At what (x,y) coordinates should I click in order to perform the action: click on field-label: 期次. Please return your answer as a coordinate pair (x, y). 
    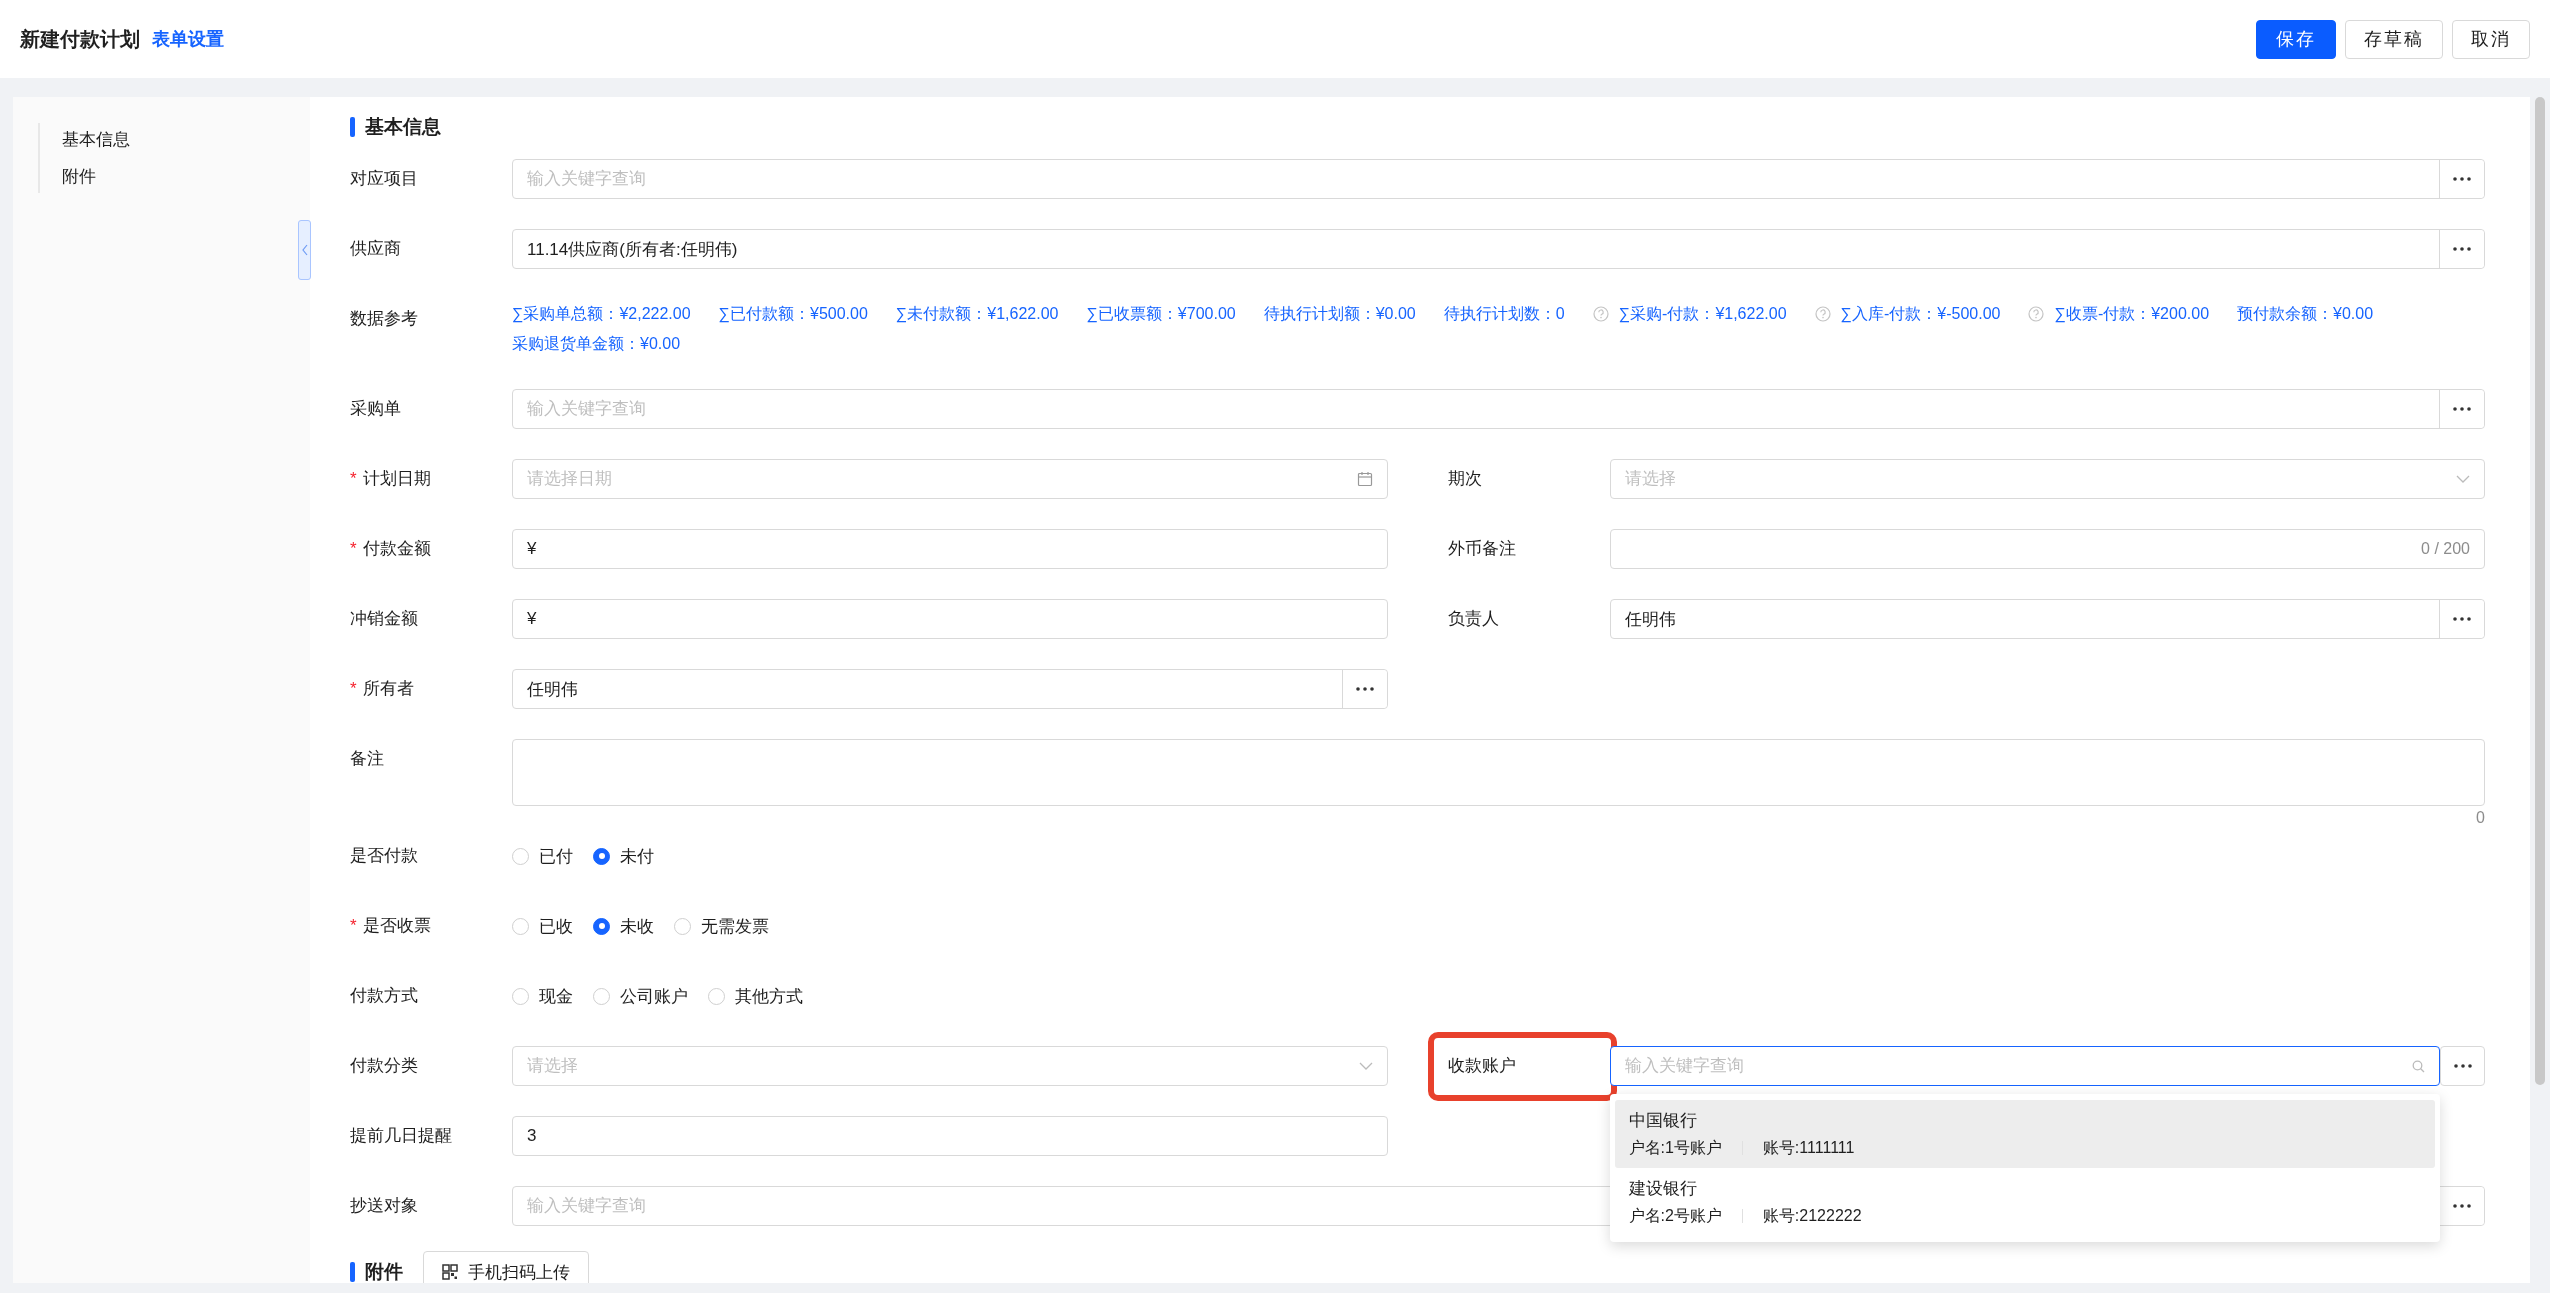
    Looking at the image, I should click on (1464, 478).